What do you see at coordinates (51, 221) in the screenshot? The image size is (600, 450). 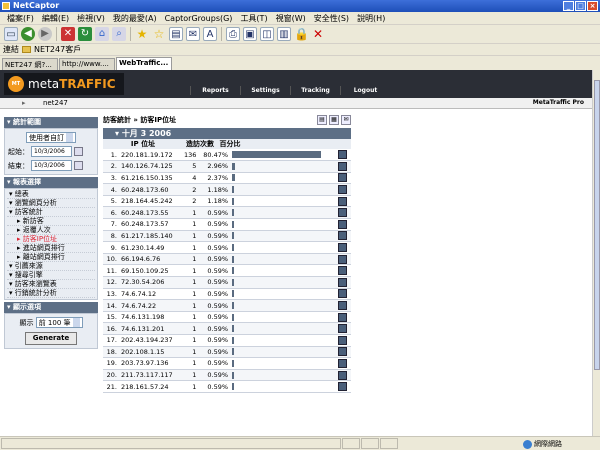 I see `sidebar-nav-item: ▸ 新訪客` at bounding box center [51, 221].